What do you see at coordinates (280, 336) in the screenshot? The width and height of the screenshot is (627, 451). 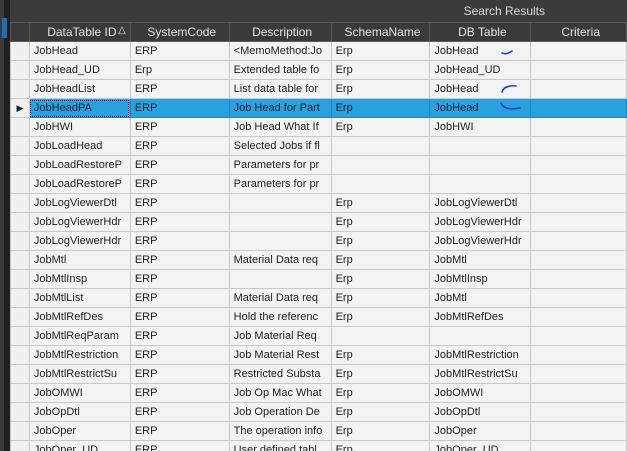 I see `cell-description: Job Material Req` at bounding box center [280, 336].